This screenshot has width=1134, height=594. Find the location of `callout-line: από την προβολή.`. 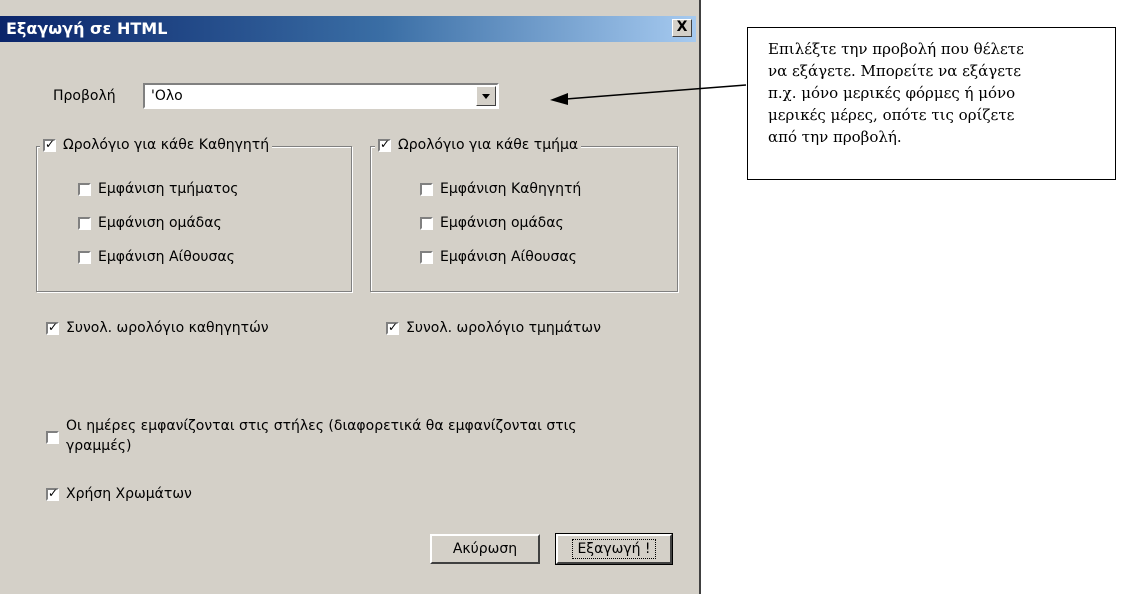

callout-line: από την προβολή. is located at coordinates (835, 137).